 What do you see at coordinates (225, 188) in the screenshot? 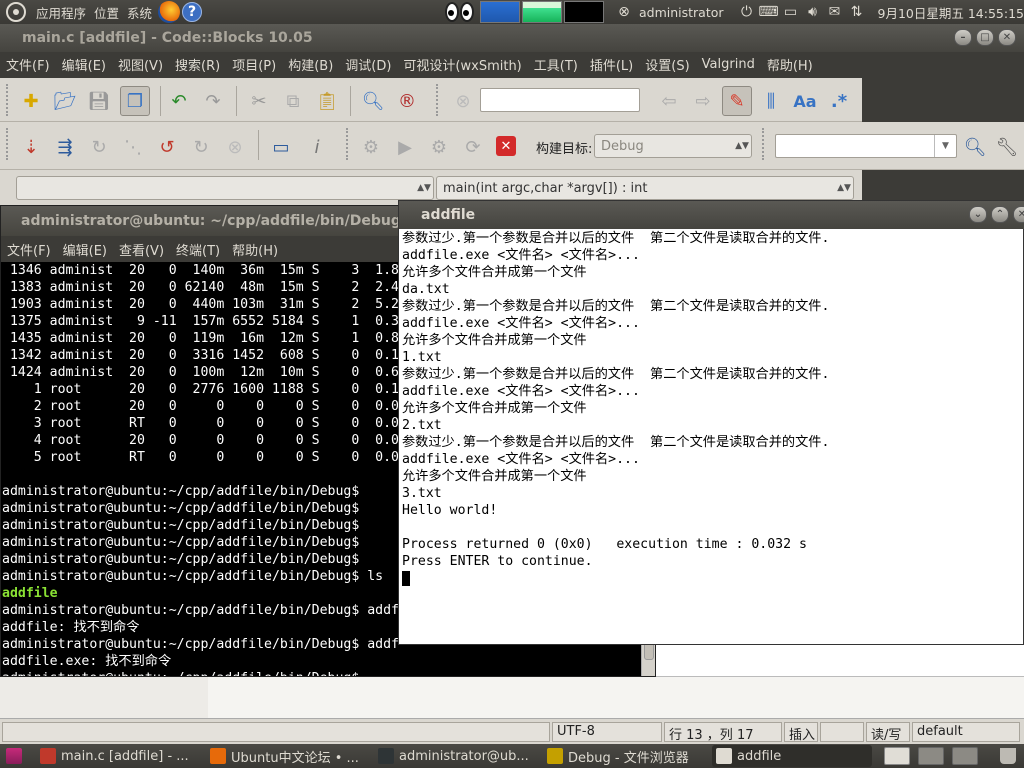
I see `scope-select: ▲▼` at bounding box center [225, 188].